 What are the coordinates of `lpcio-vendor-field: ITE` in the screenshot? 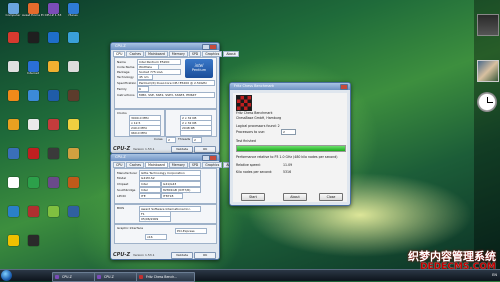 It's located at (150, 196).